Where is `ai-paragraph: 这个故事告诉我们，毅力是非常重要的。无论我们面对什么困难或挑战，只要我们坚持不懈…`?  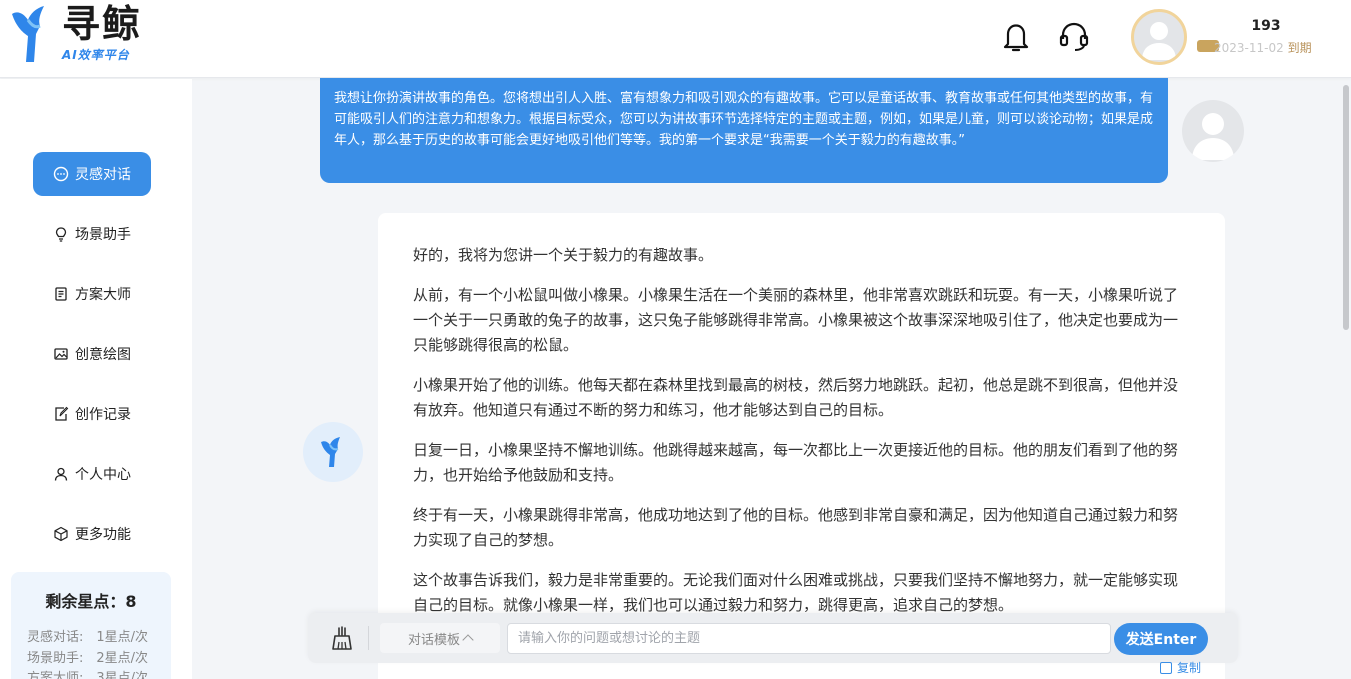 ai-paragraph: 这个故事告诉我们，毅力是非常重要的。无论我们面对什么困难或挑战，只要我们坚持不懈… is located at coordinates (796, 592).